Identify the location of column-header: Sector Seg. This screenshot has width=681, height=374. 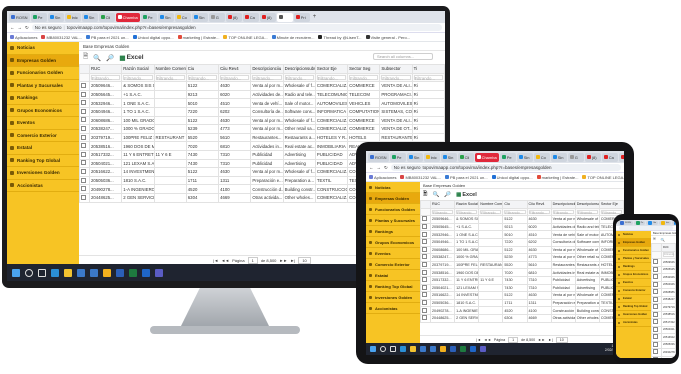
(364, 69).